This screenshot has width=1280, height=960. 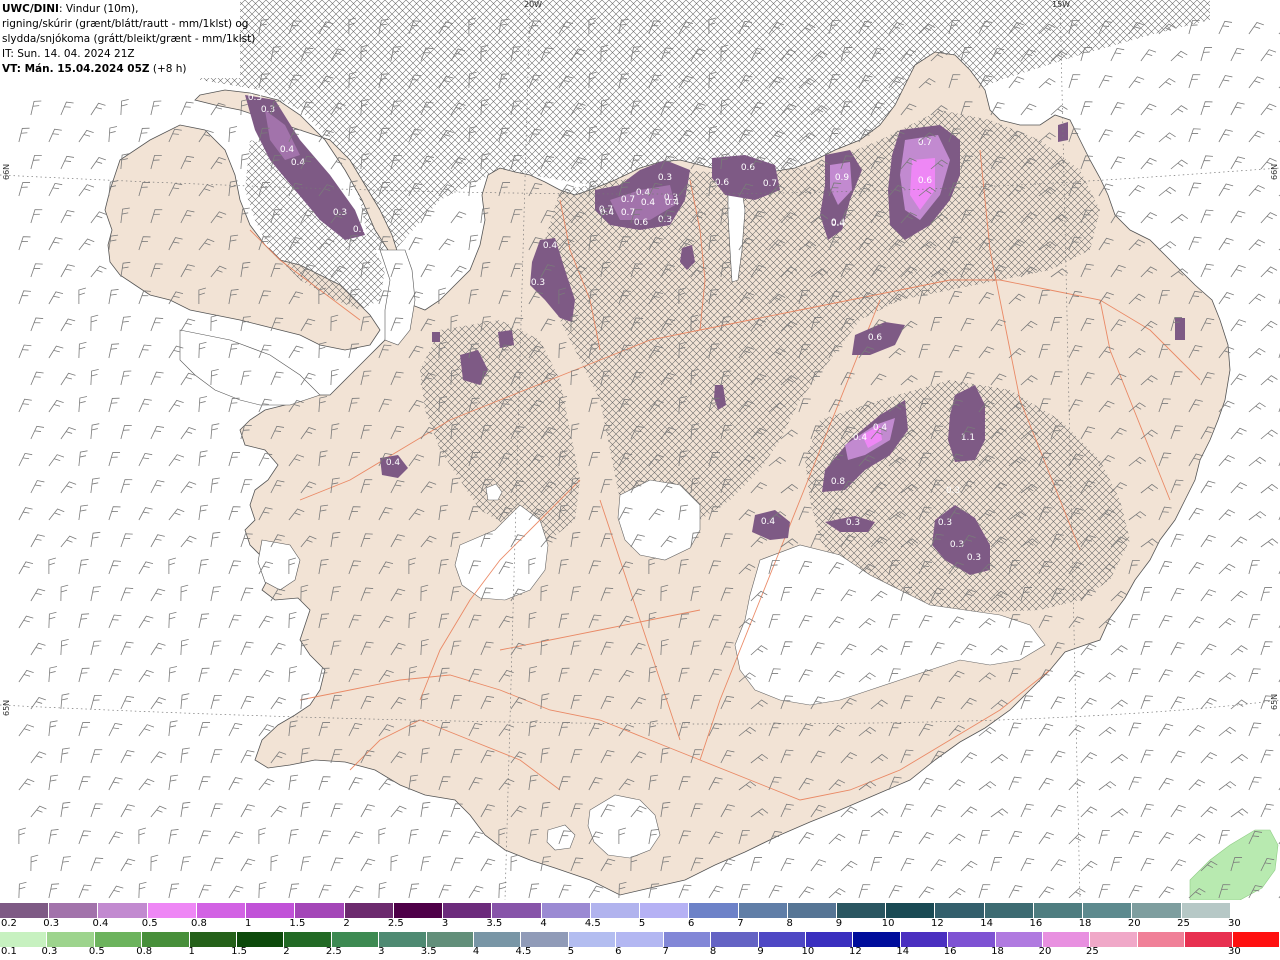 What do you see at coordinates (6, 707) in the screenshot?
I see `lat-label-65n-left: 65N` at bounding box center [6, 707].